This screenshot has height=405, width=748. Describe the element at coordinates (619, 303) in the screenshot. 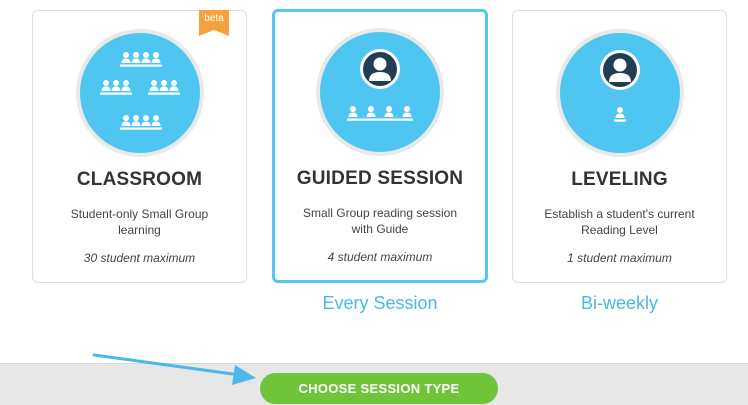

I see `annotation-bi-weekly: Bi-weekly` at that location.